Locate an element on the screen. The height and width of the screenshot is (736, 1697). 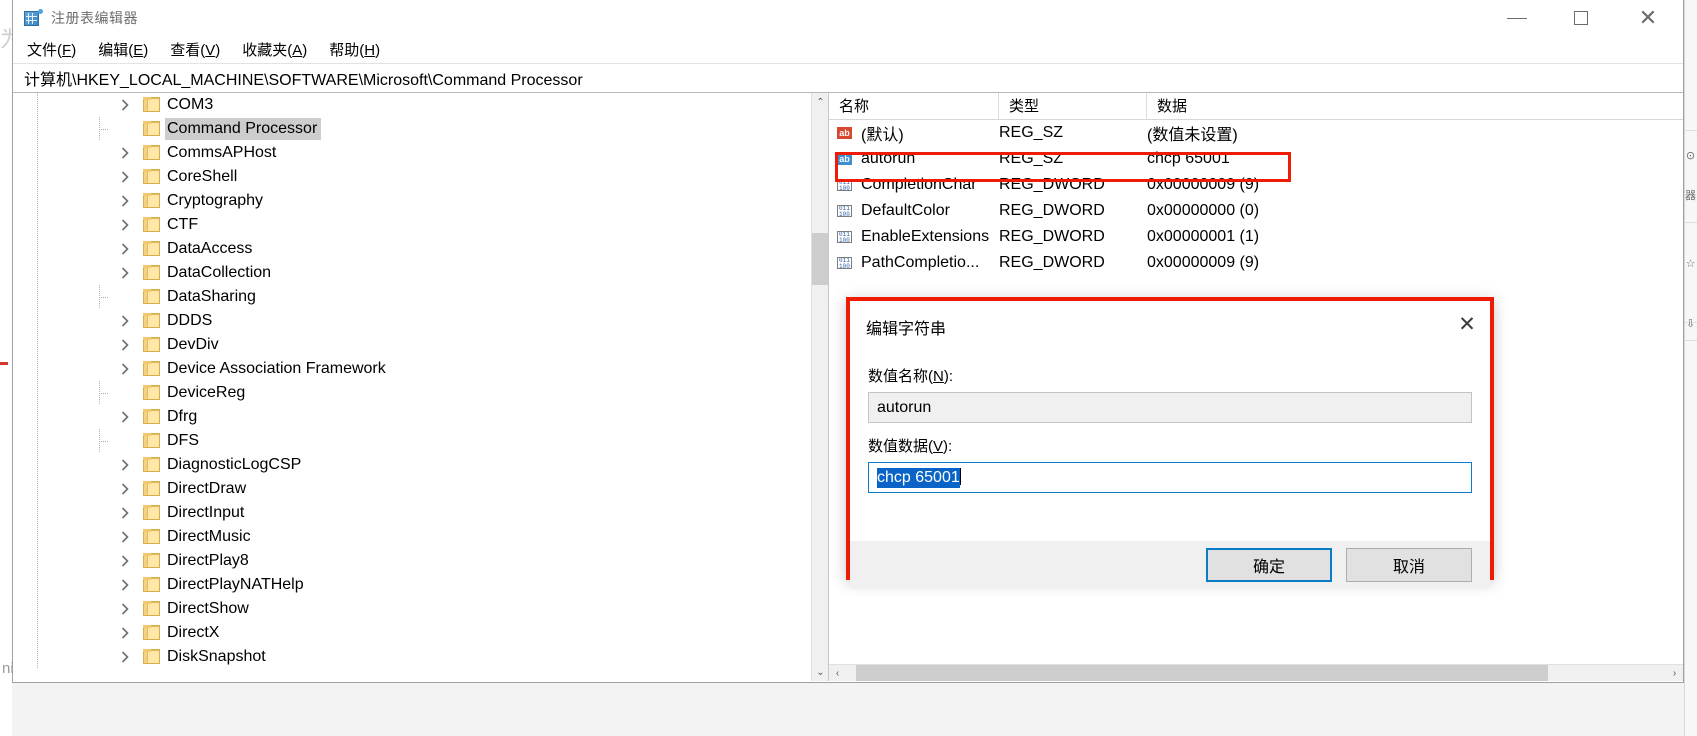
value-row: DefaultColor REG_DWORD 0x00000000 (0) is located at coordinates (1256, 211).